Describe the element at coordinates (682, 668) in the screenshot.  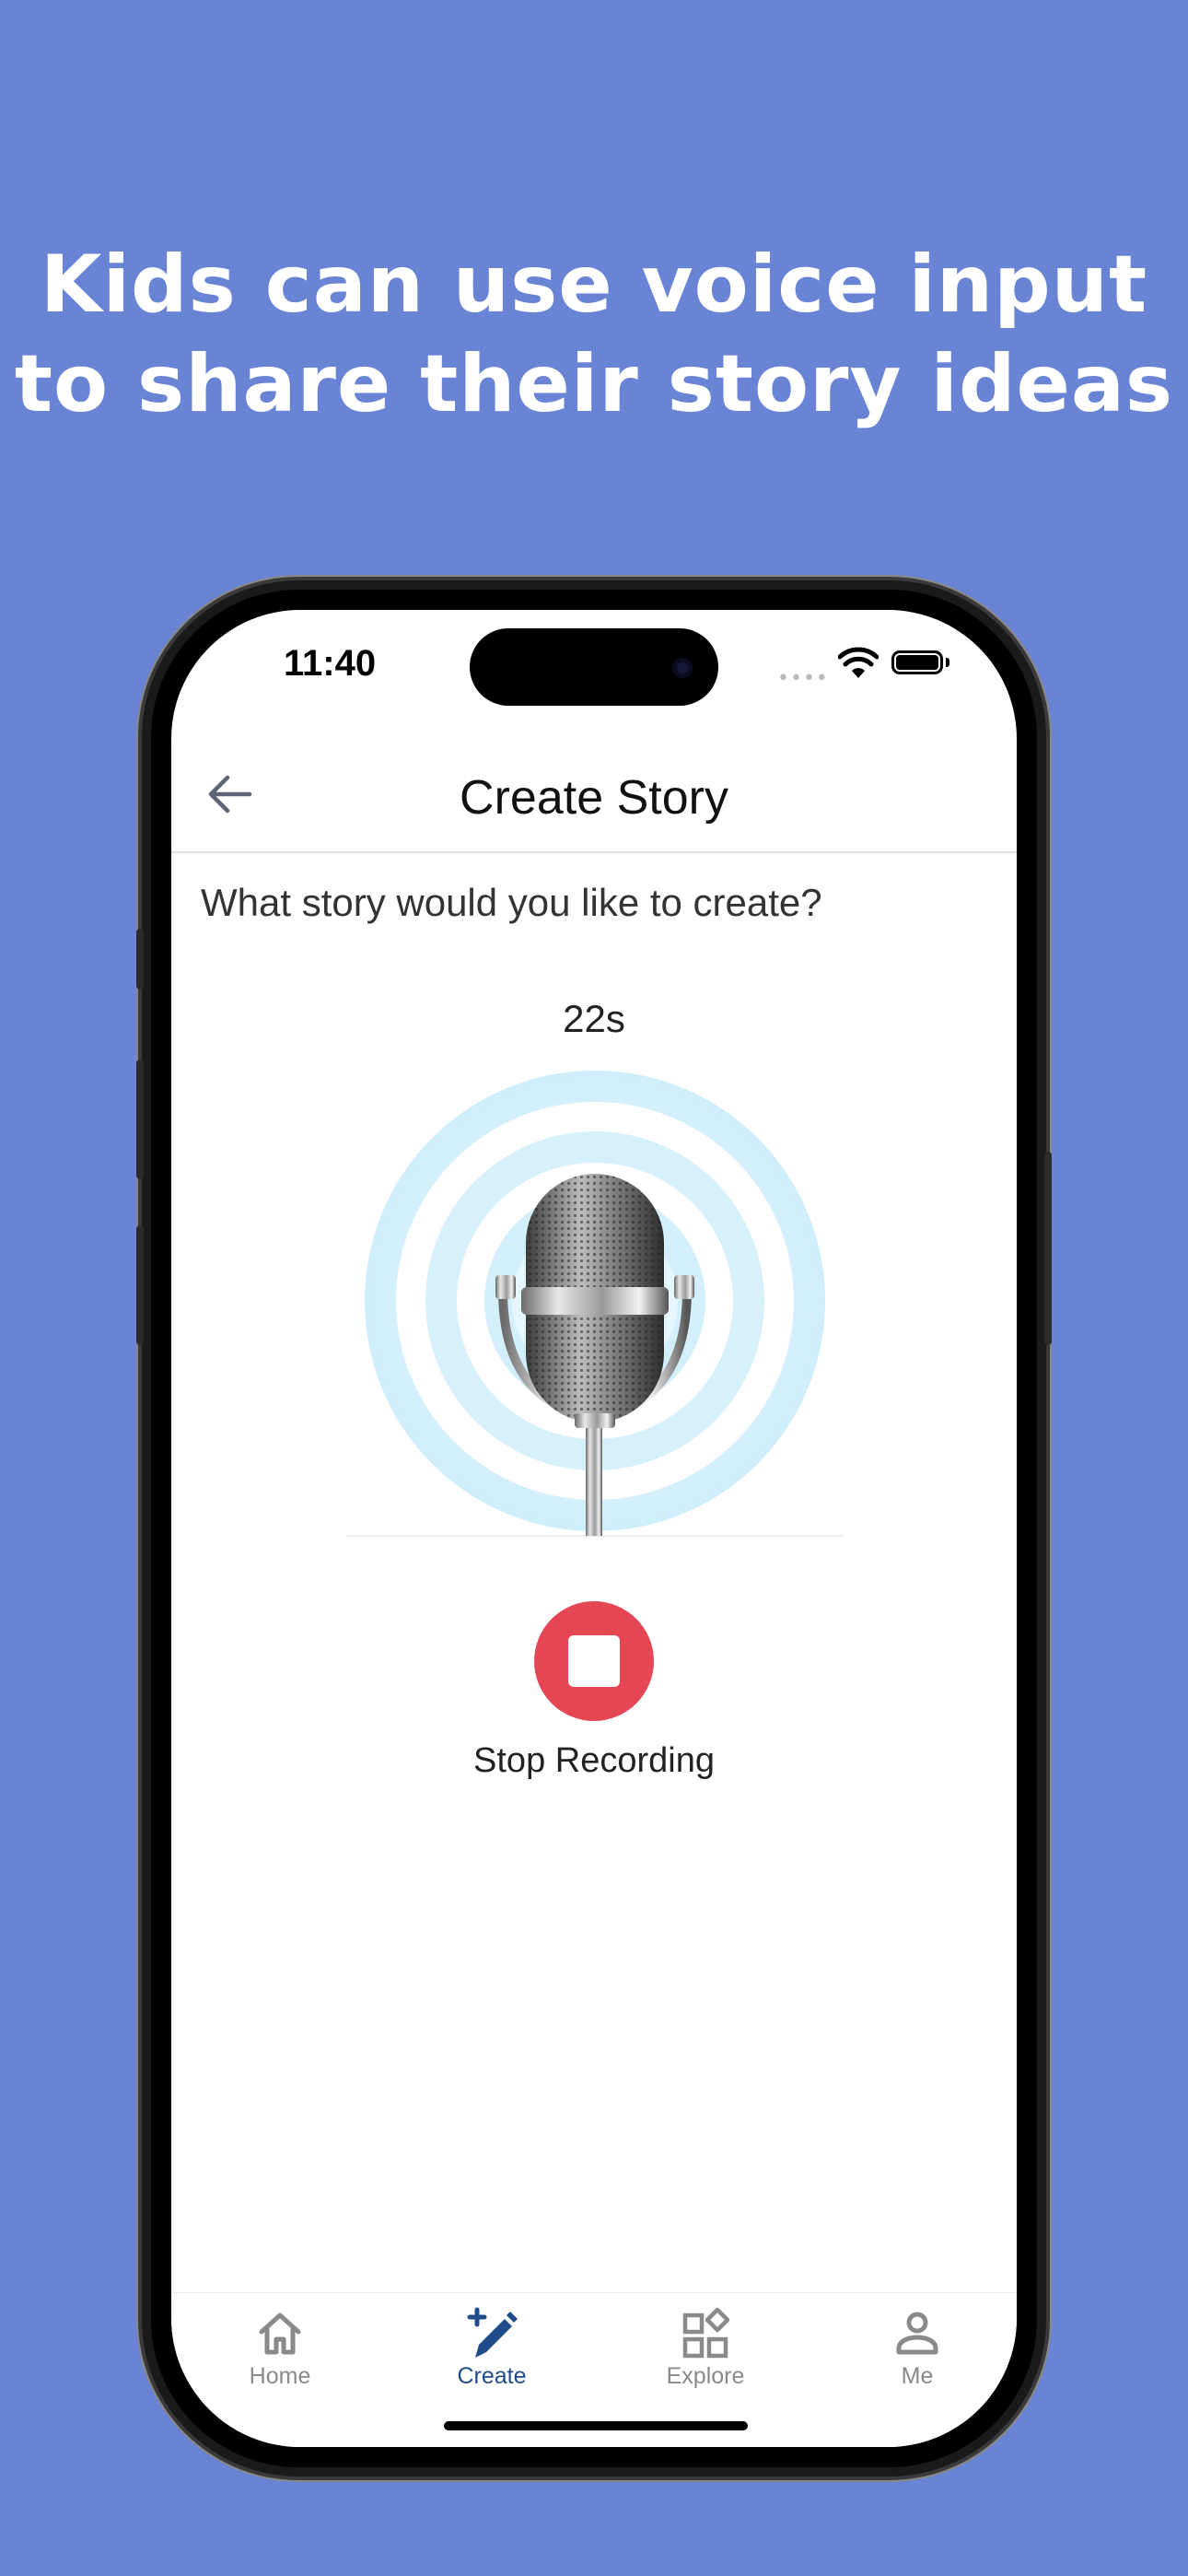
I see `front-camera-icon` at that location.